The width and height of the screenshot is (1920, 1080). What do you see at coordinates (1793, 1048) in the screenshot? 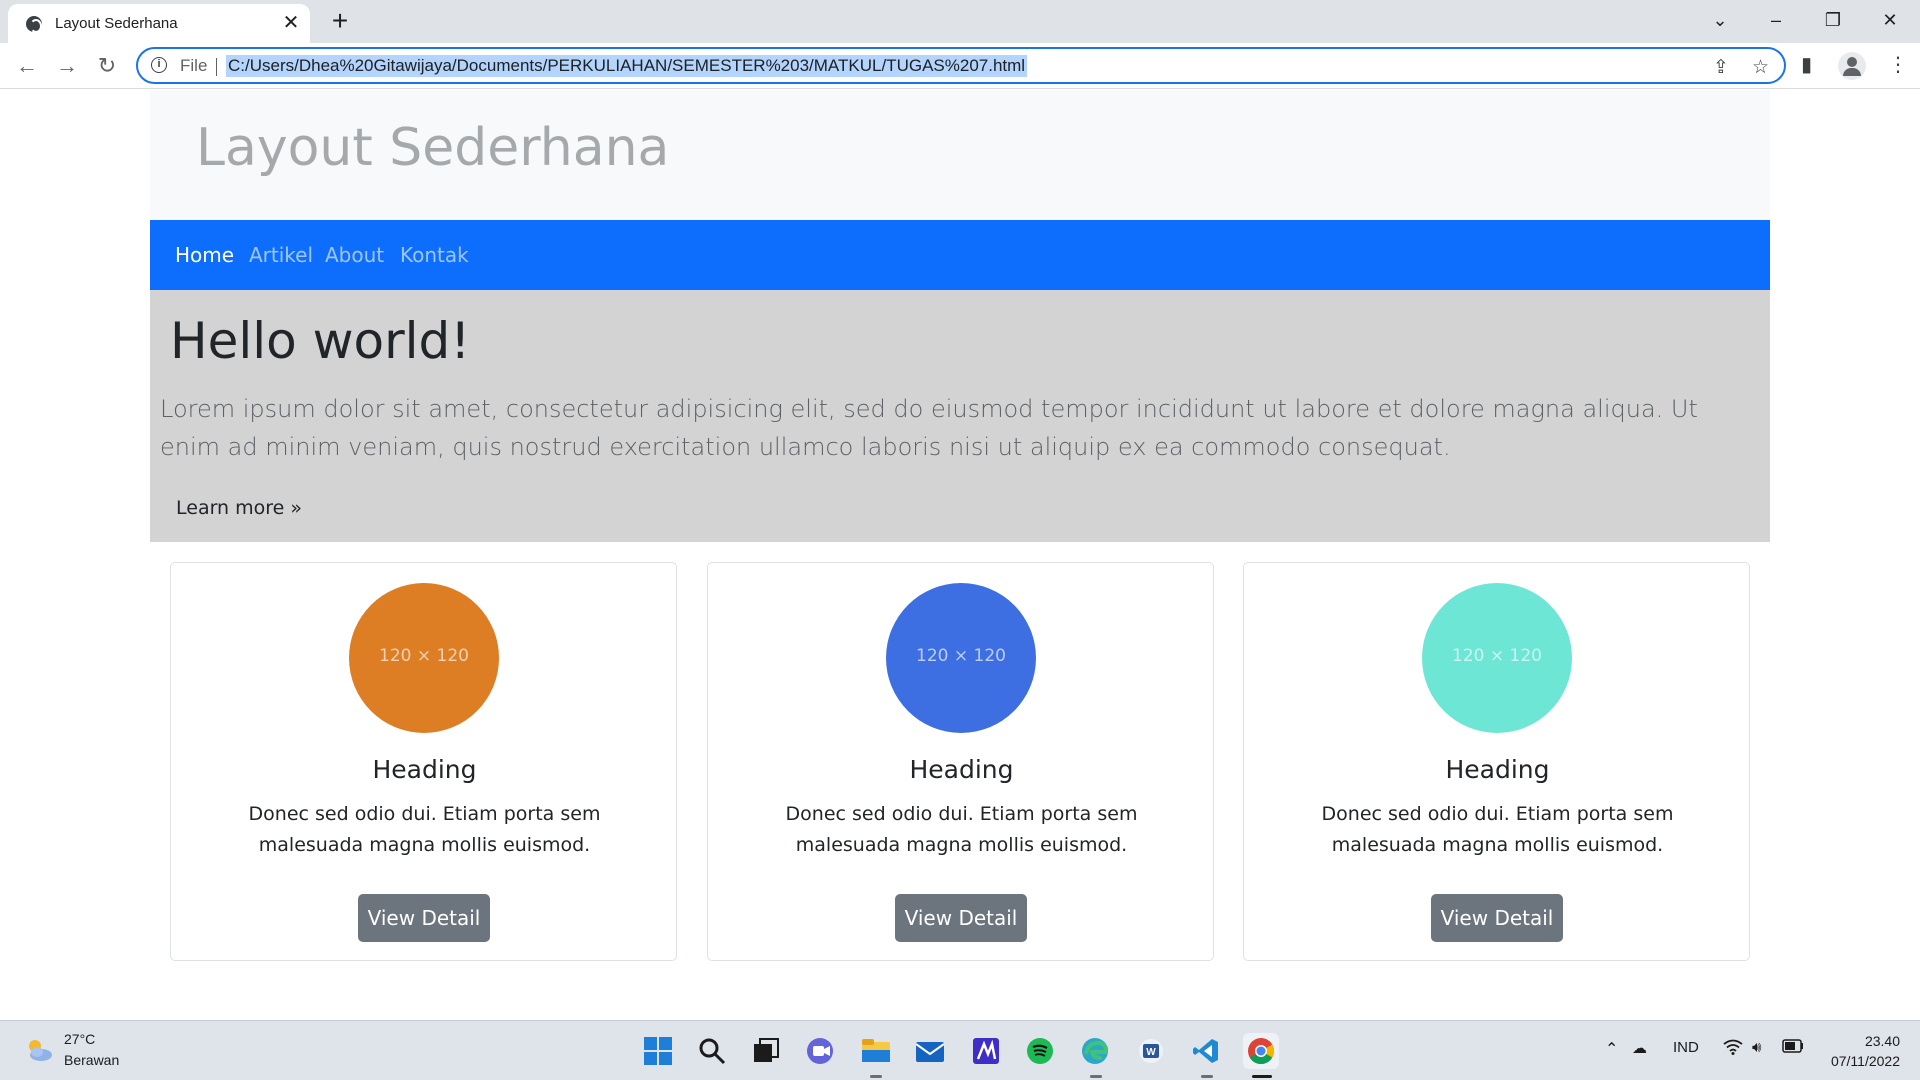
I see `battery-icon` at bounding box center [1793, 1048].